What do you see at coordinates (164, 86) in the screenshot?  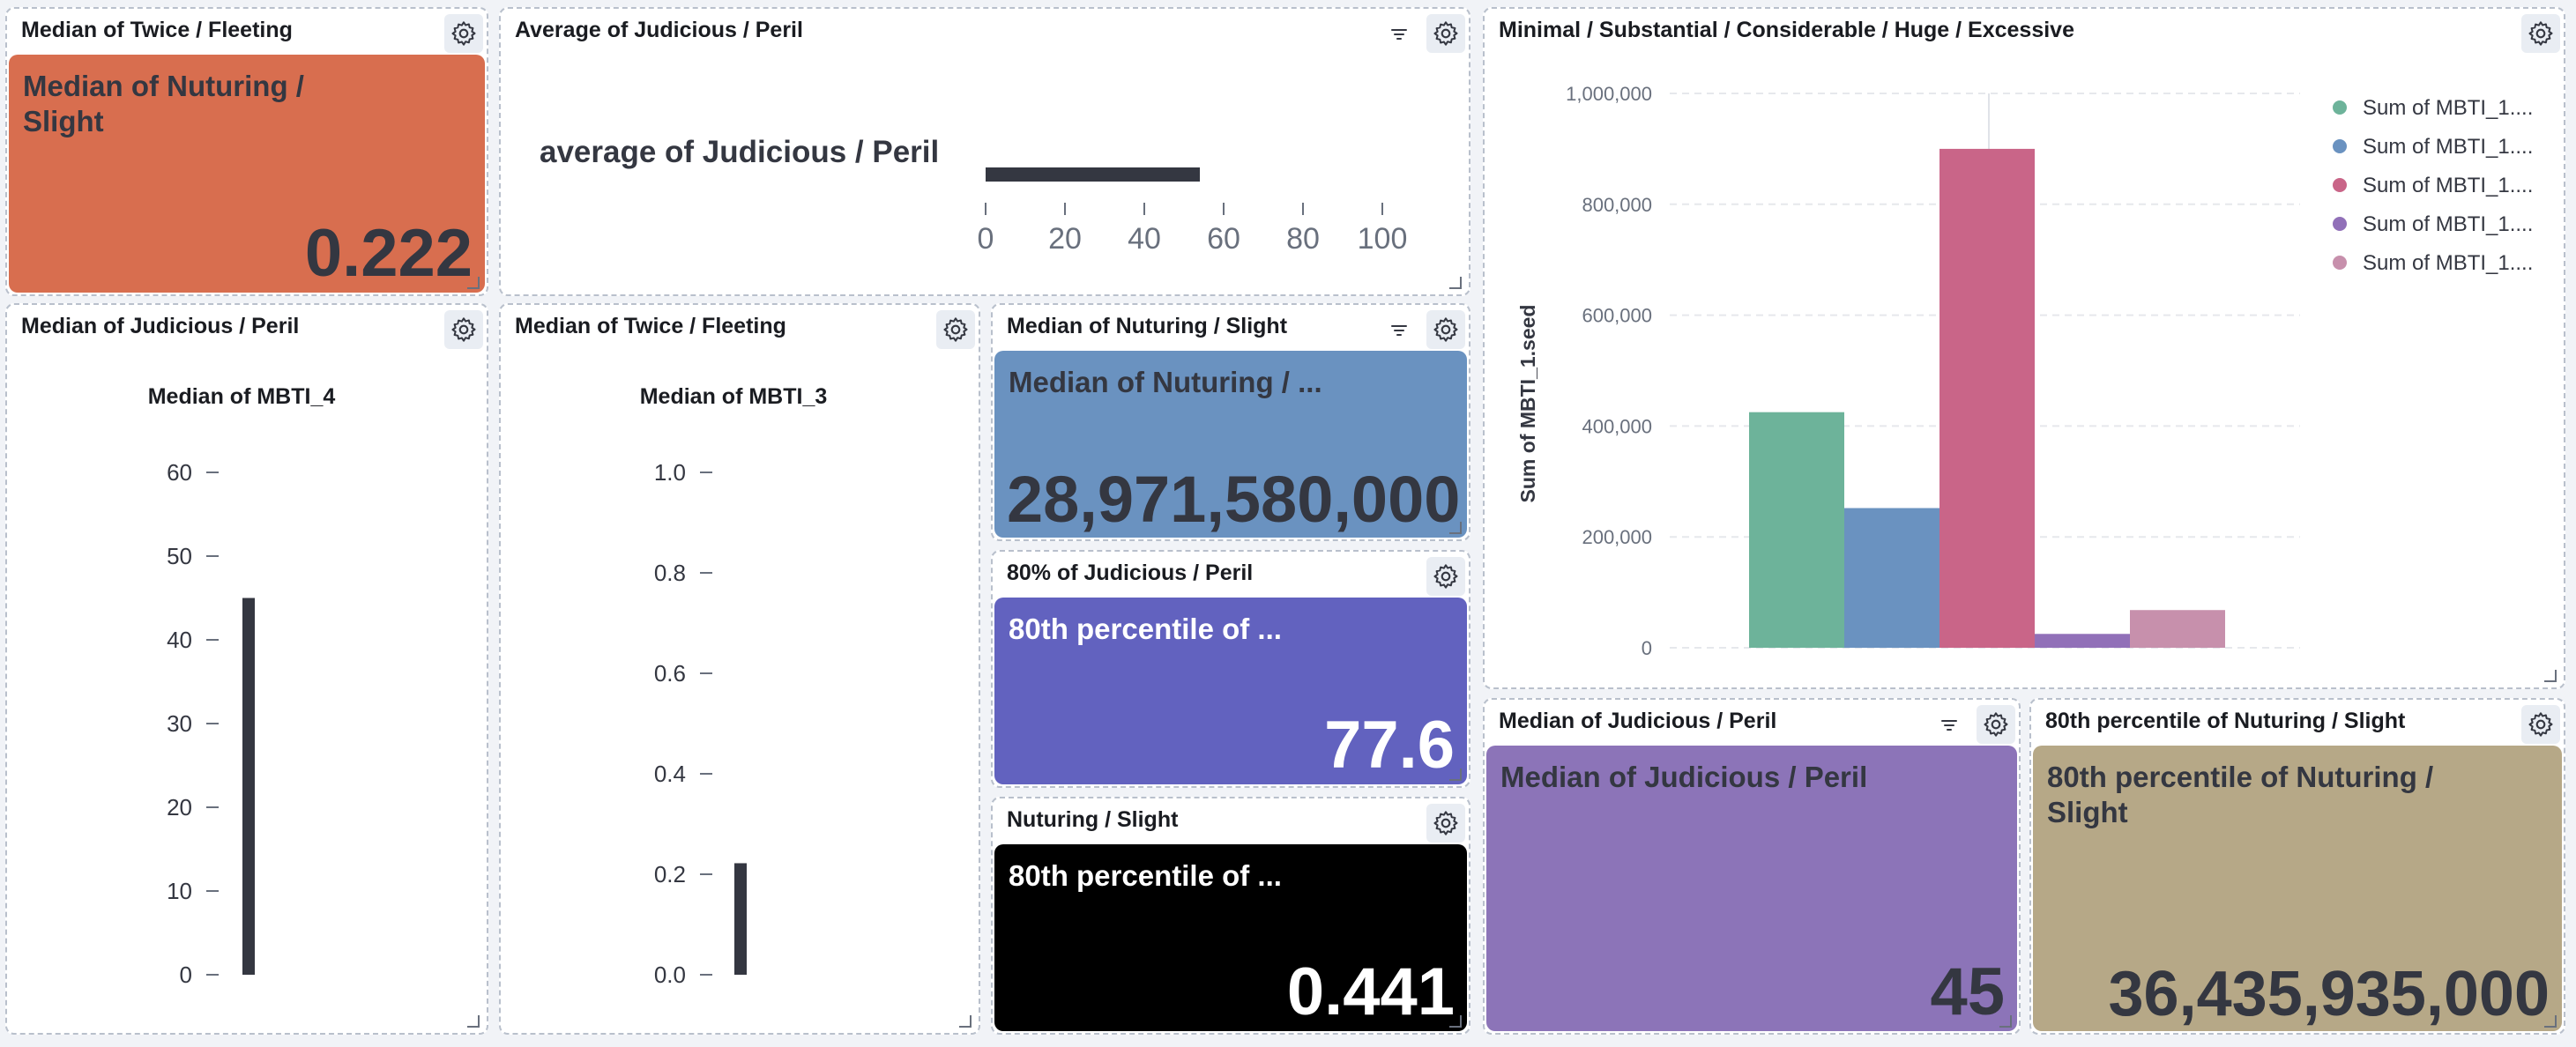 I see `metric-label-line1: Median of Nuturing /` at bounding box center [164, 86].